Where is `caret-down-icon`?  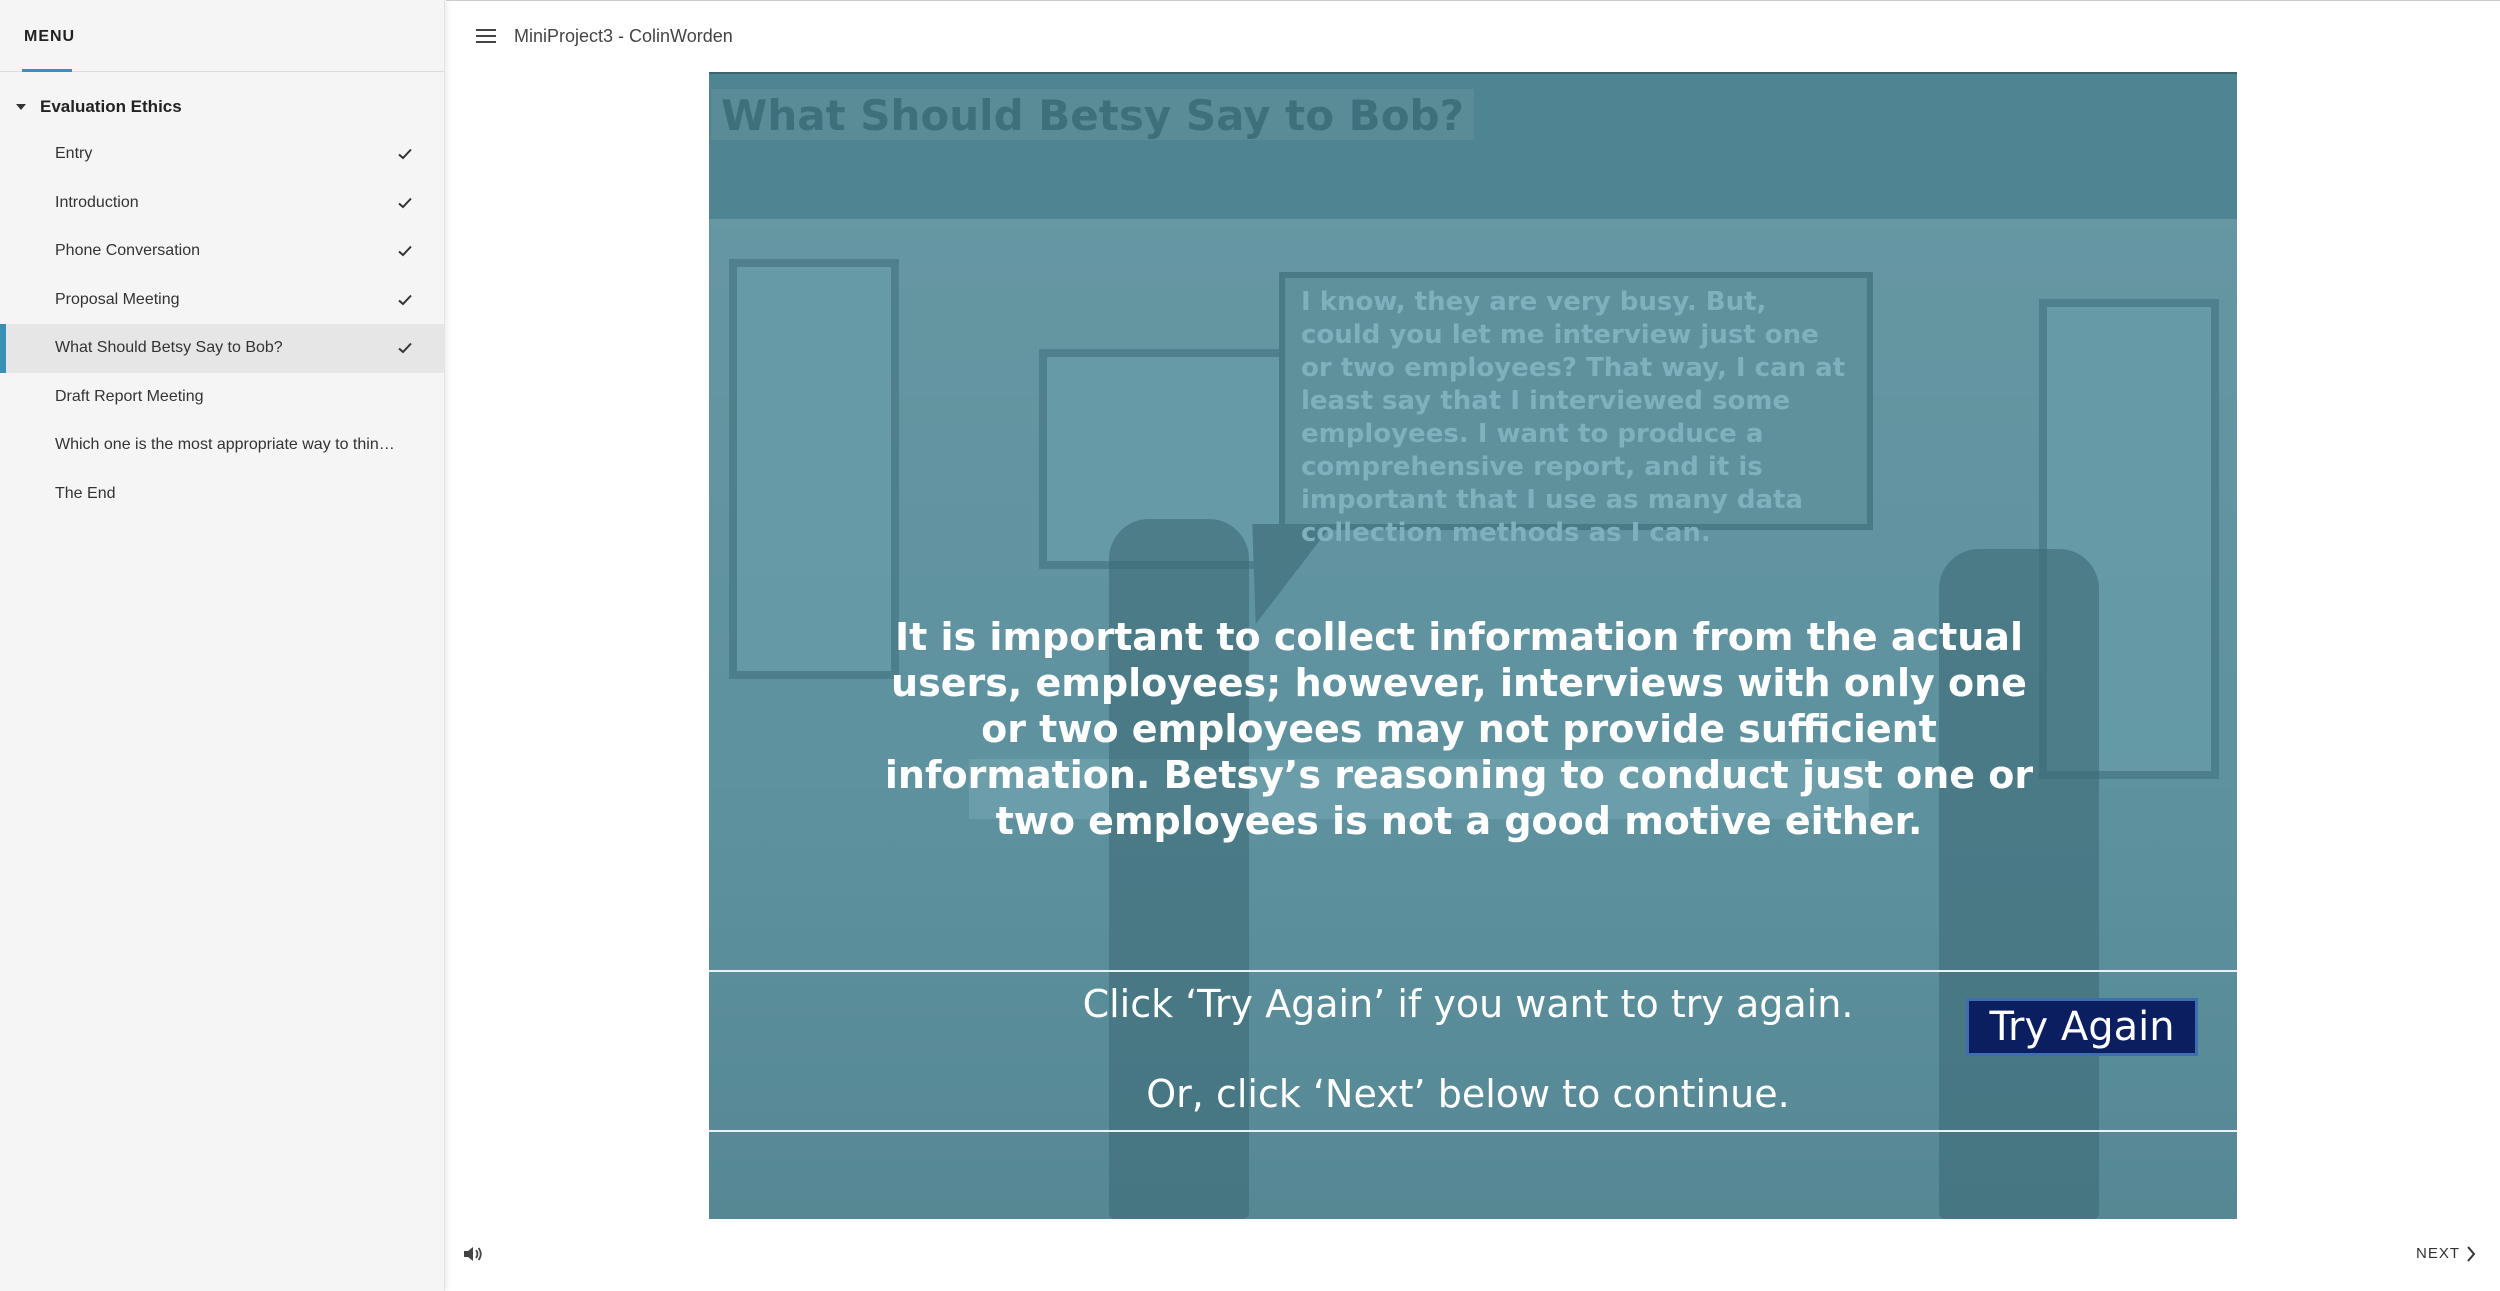 caret-down-icon is located at coordinates (21, 107).